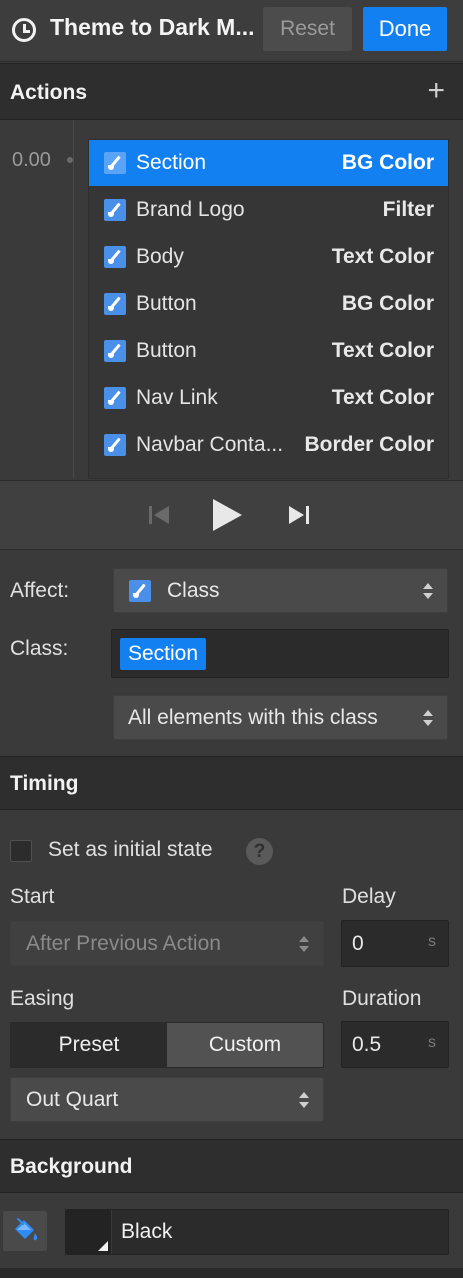  I want to click on preset-tab: Preset, so click(89, 1045).